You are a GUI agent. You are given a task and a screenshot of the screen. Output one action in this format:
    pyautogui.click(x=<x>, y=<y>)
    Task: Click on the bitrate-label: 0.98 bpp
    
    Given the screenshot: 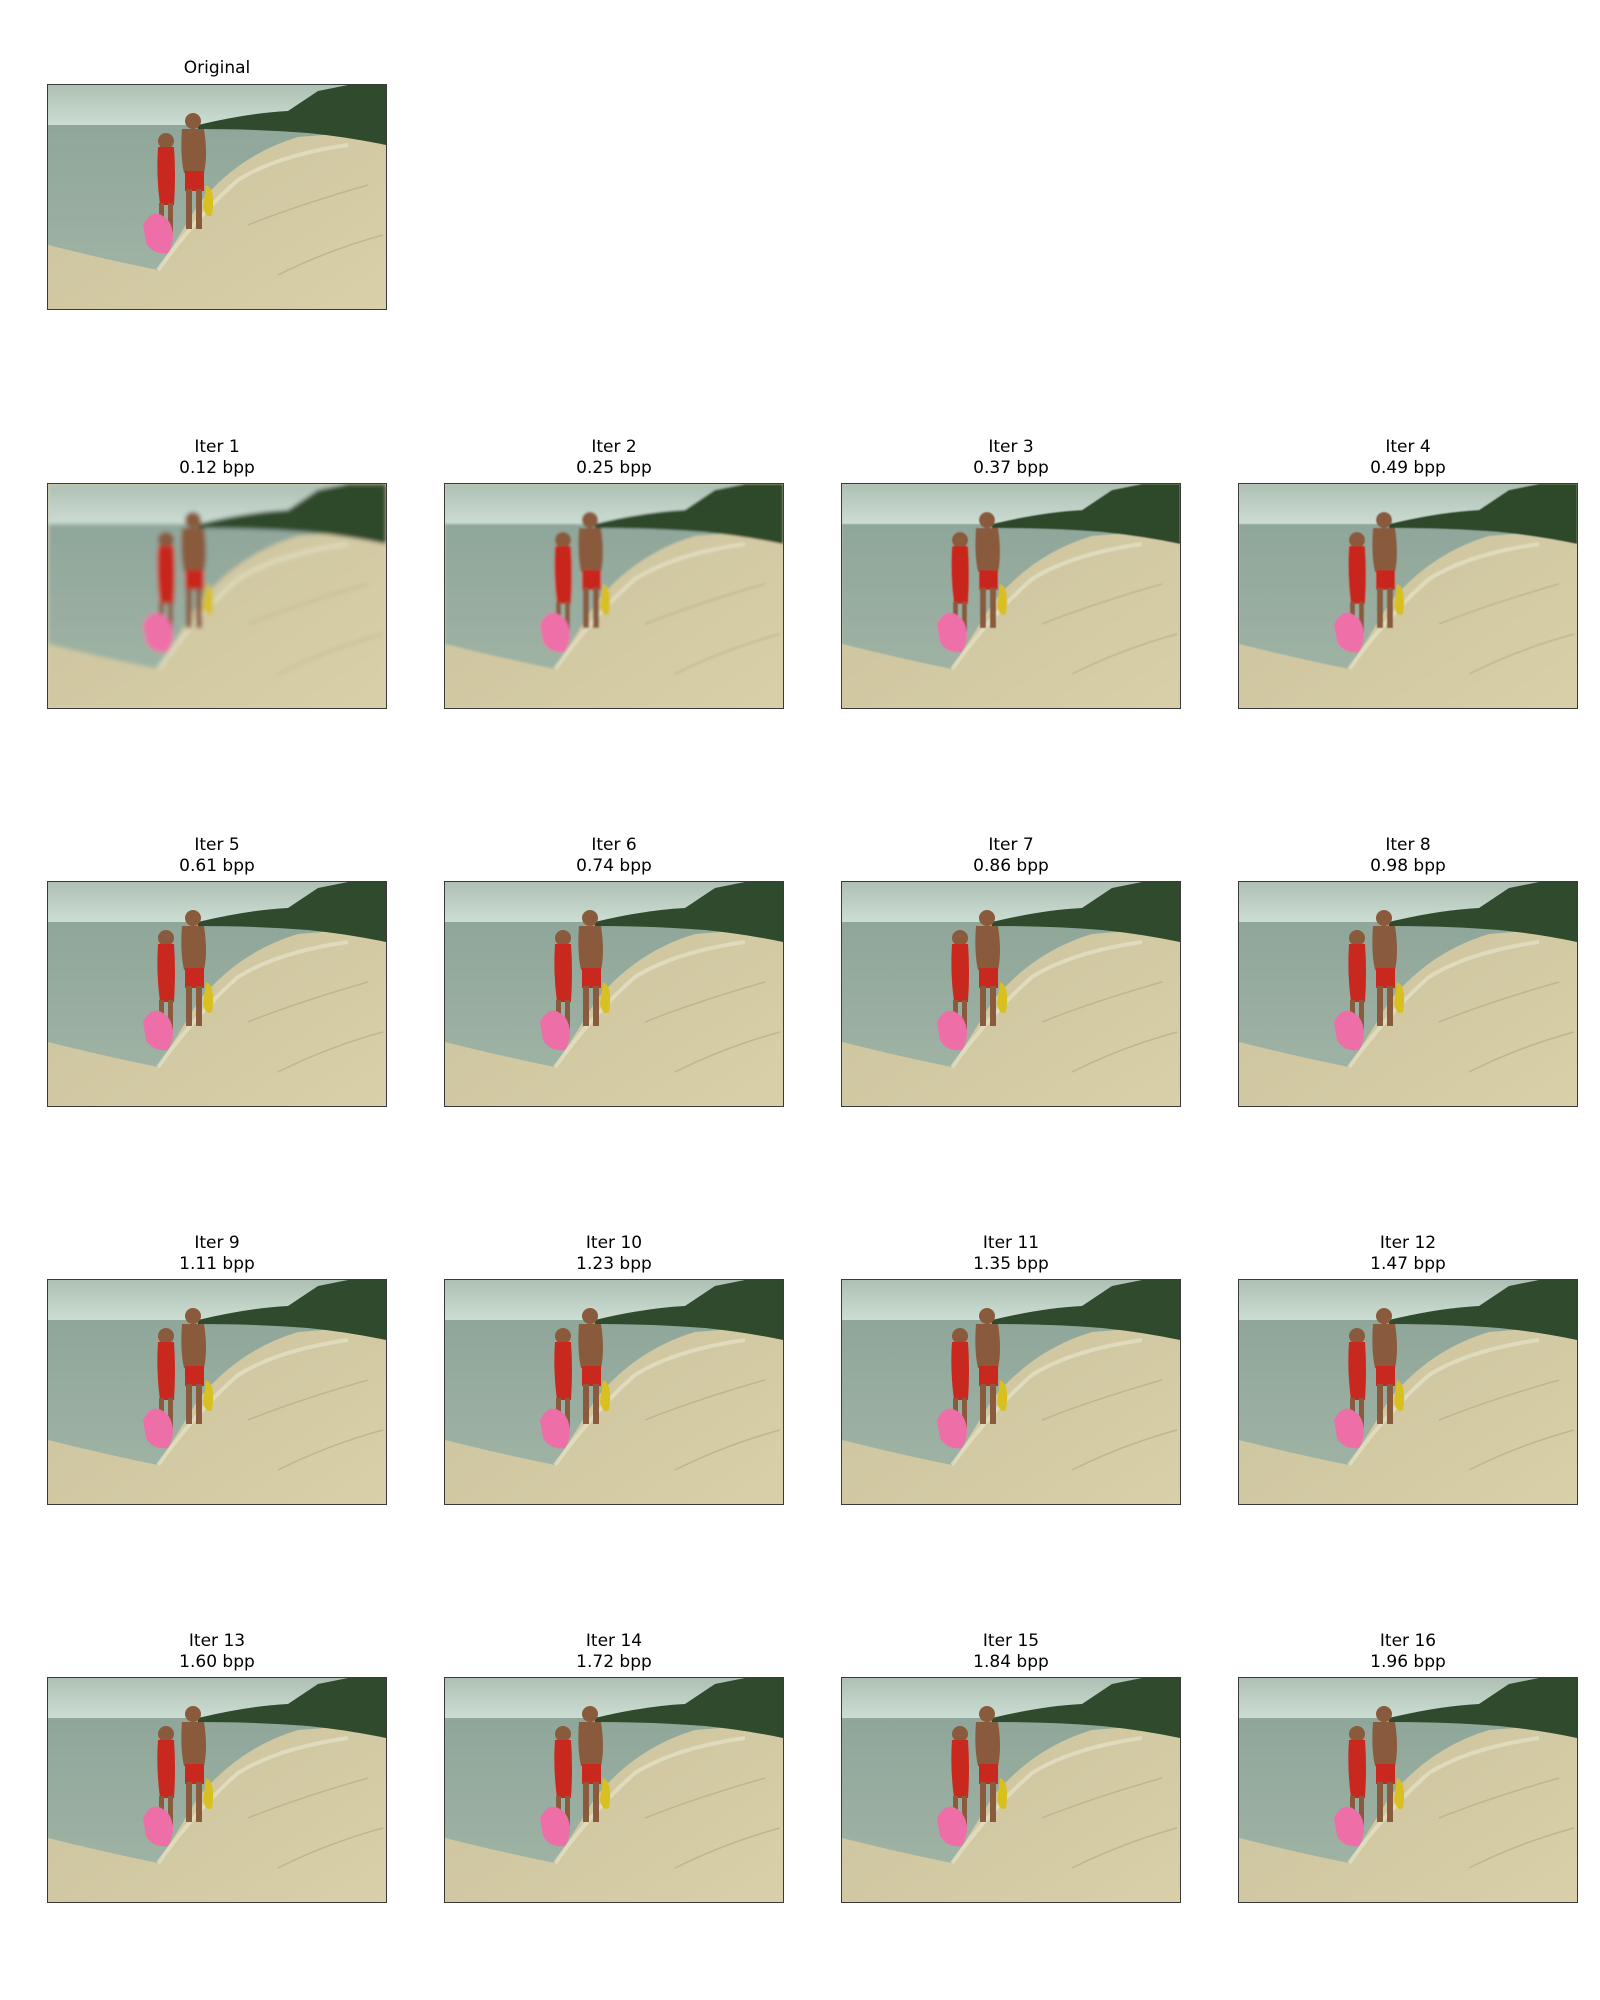 What is the action you would take?
    pyautogui.click(x=1408, y=866)
    